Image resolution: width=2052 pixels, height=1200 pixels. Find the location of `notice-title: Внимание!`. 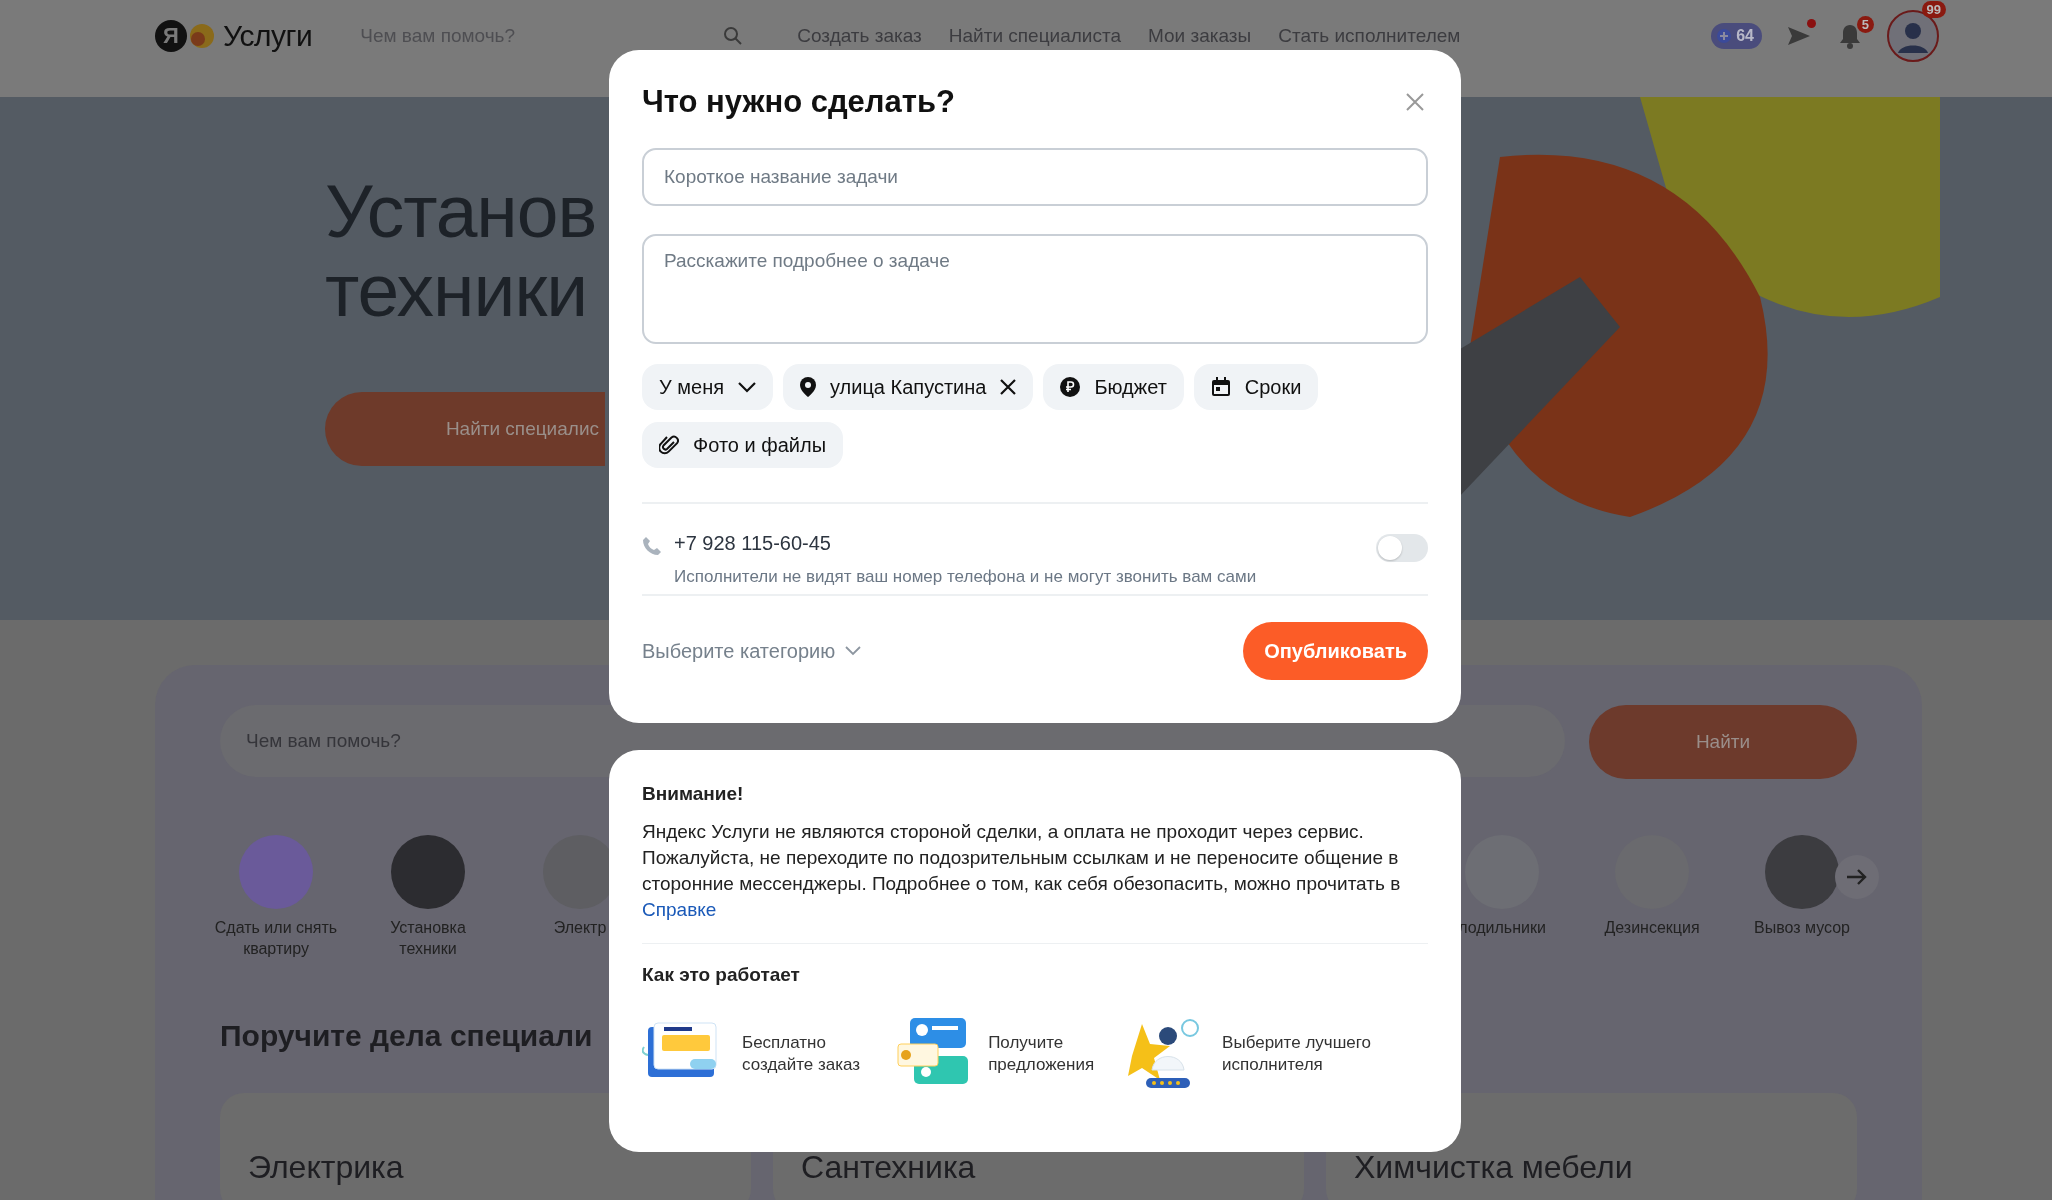

notice-title: Внимание! is located at coordinates (693, 793).